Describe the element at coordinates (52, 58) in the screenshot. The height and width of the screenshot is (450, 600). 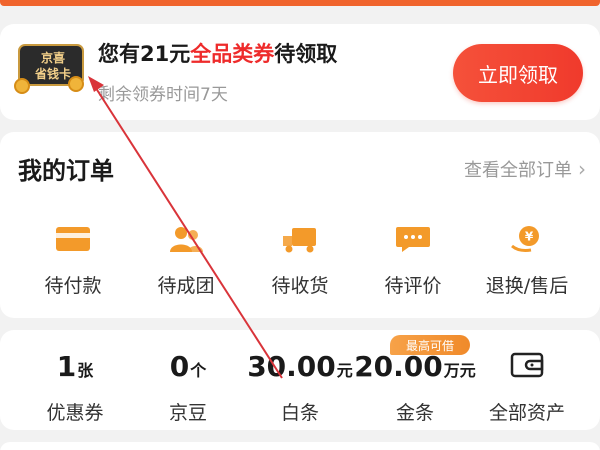
I see `savings-card-line1: 京喜` at that location.